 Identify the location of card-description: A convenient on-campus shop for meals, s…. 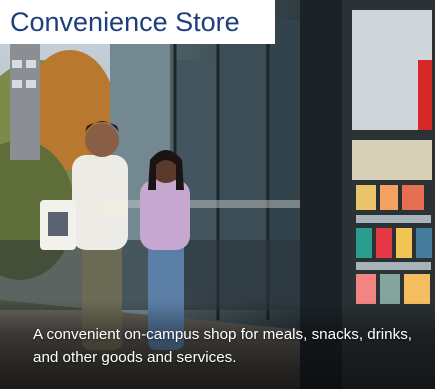
(223, 346).